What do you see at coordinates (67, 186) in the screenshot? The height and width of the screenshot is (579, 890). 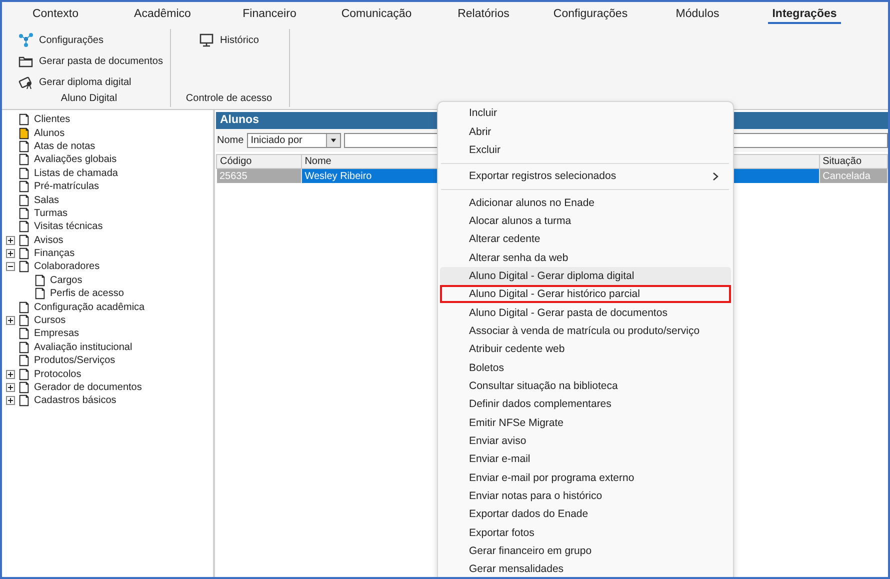 I see `tree-item: Pré-matrículas` at bounding box center [67, 186].